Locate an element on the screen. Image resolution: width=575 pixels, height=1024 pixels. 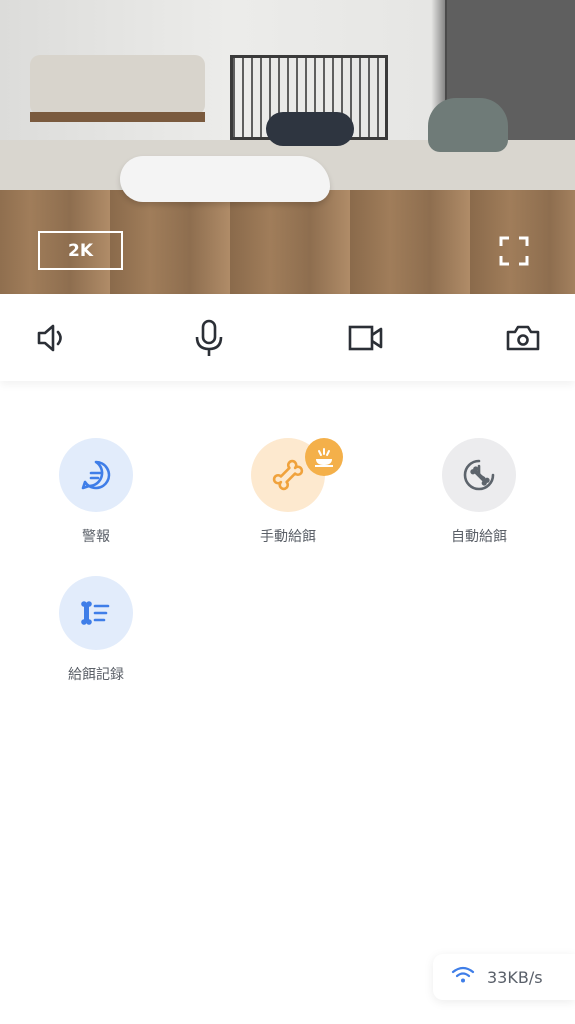
camera-icon is located at coordinates (523, 338).